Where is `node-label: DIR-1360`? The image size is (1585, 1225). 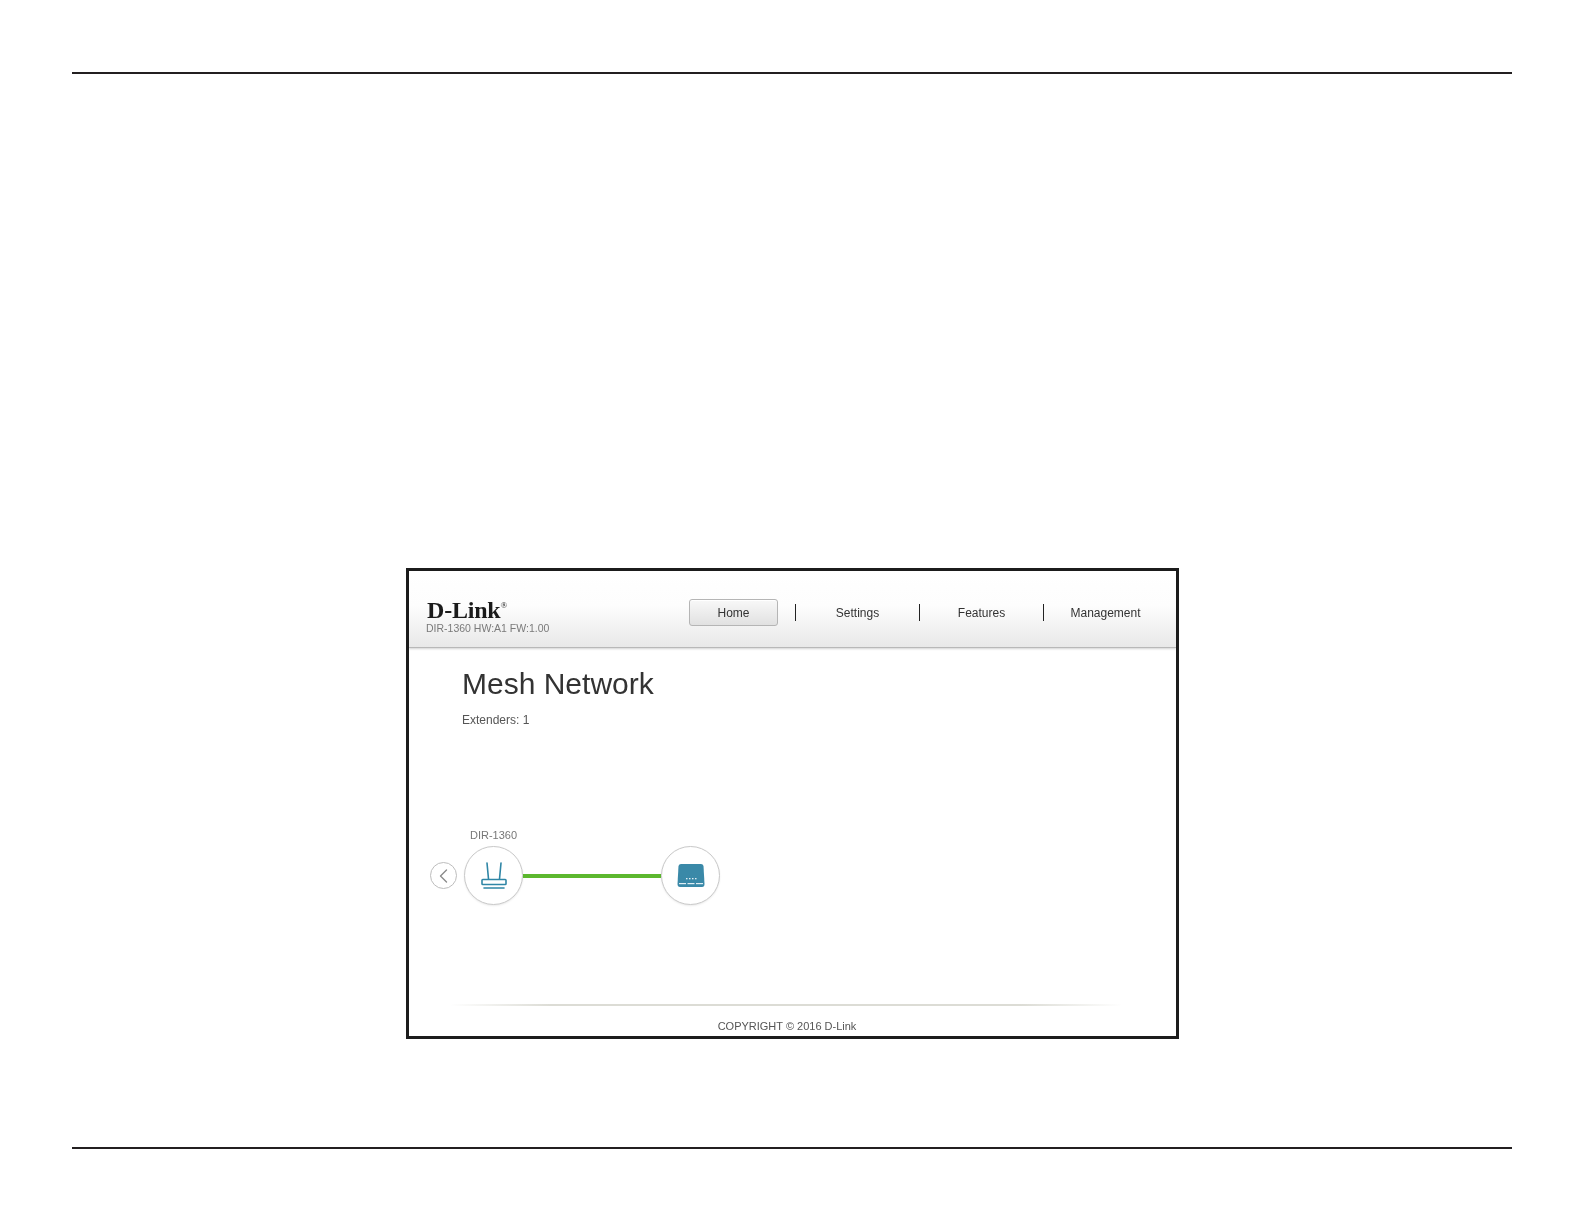
node-label: DIR-1360 is located at coordinates (493, 835).